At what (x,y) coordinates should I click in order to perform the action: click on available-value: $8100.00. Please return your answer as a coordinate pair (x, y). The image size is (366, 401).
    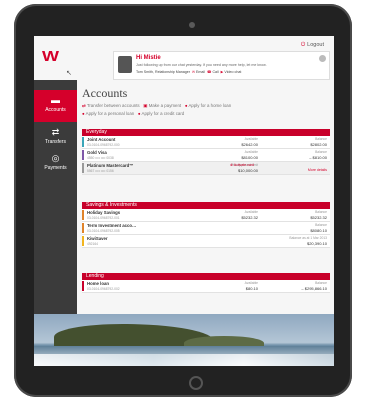
    Looking at the image, I should click on (249, 157).